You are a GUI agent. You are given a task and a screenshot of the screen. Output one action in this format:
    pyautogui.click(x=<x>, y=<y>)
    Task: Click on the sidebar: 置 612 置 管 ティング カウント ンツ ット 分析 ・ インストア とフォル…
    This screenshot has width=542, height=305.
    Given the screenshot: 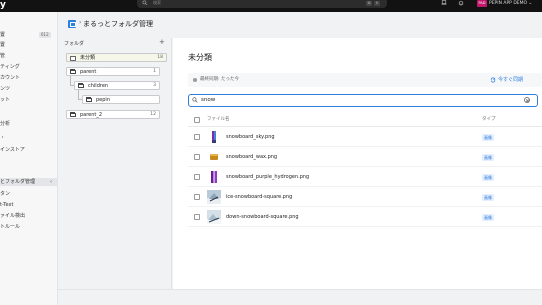 What is the action you would take?
    pyautogui.click(x=29, y=158)
    